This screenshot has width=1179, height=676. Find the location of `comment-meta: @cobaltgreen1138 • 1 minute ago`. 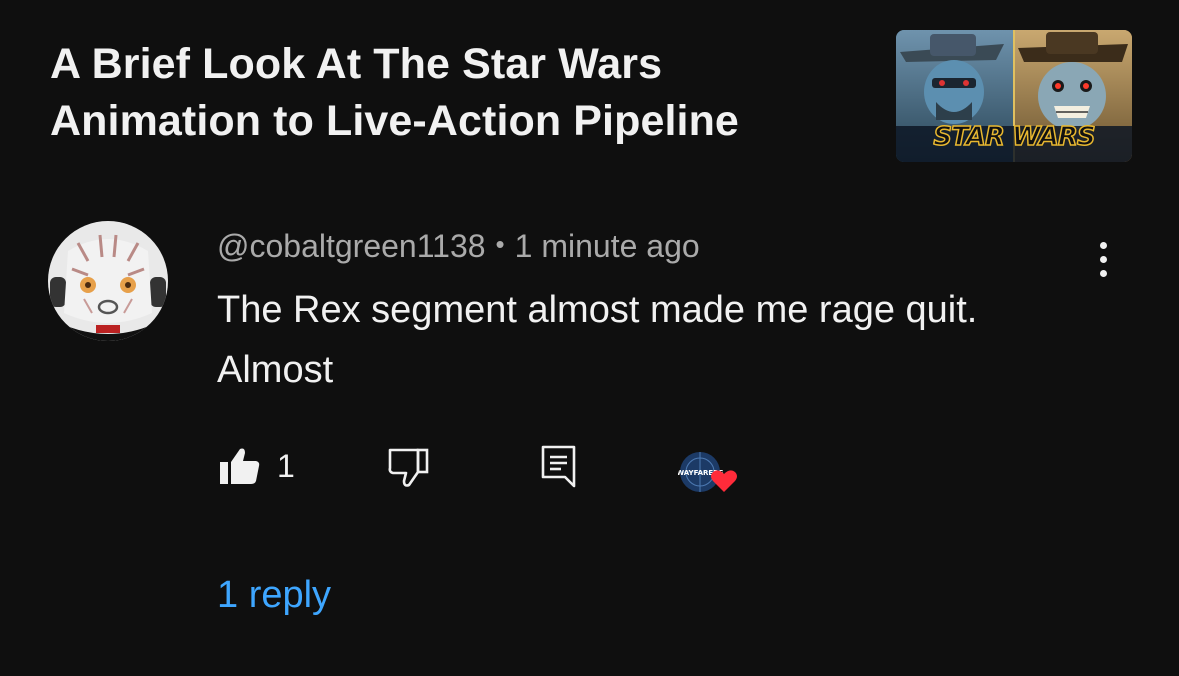

comment-meta: @cobaltgreen1138 • 1 minute ago is located at coordinates (458, 247).